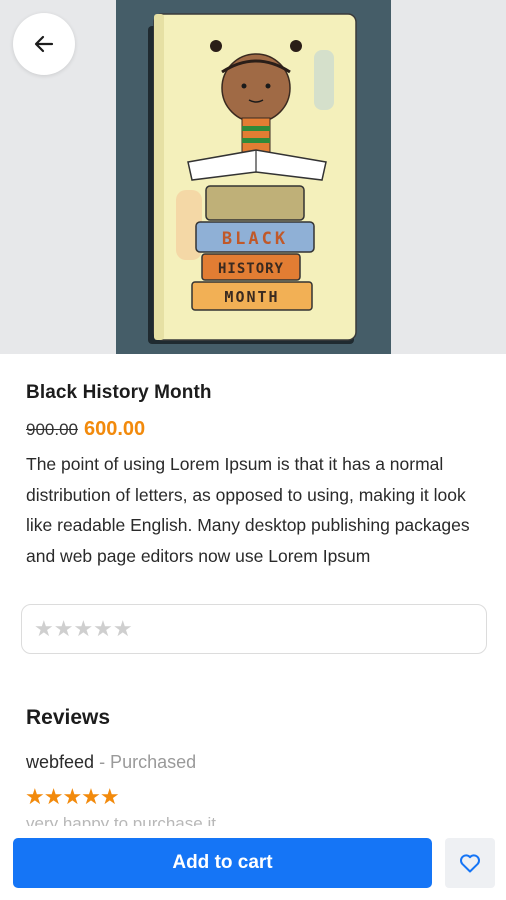 The width and height of the screenshot is (506, 900). What do you see at coordinates (222, 863) in the screenshot?
I see `add-to-cart-button: Add to cart` at bounding box center [222, 863].